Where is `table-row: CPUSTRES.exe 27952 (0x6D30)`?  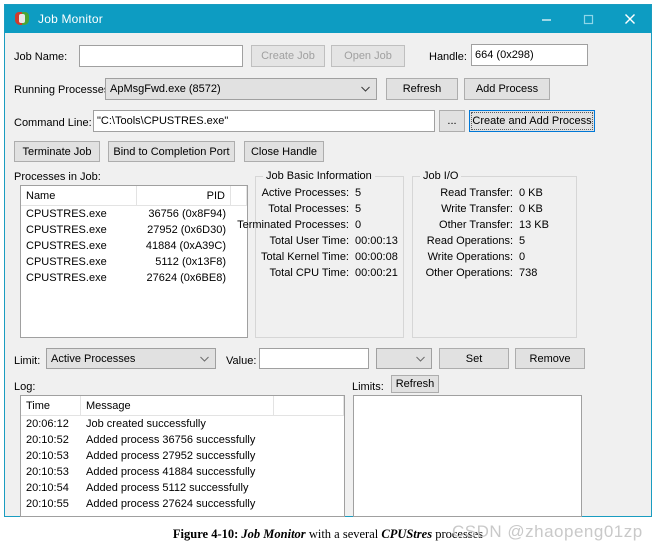
table-row: CPUSTRES.exe 27952 (0x6D30) is located at coordinates (134, 230).